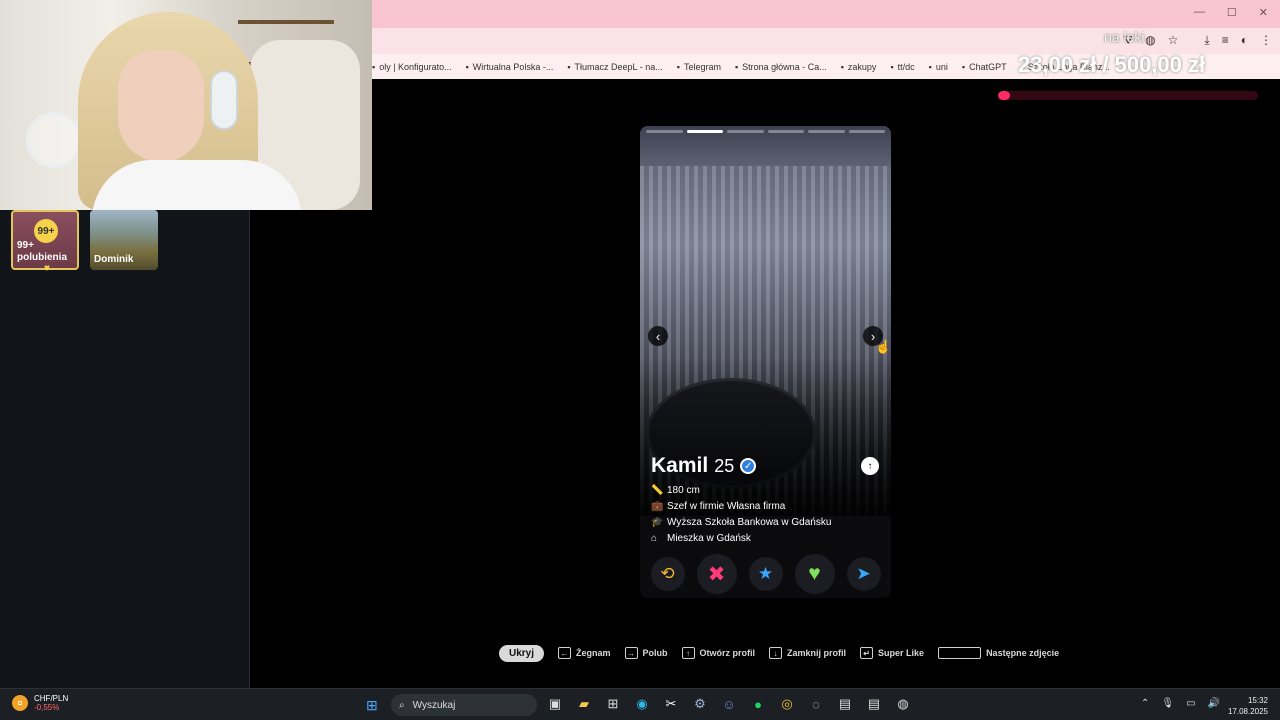  I want to click on download-icon: ⤓, so click(1206, 40).